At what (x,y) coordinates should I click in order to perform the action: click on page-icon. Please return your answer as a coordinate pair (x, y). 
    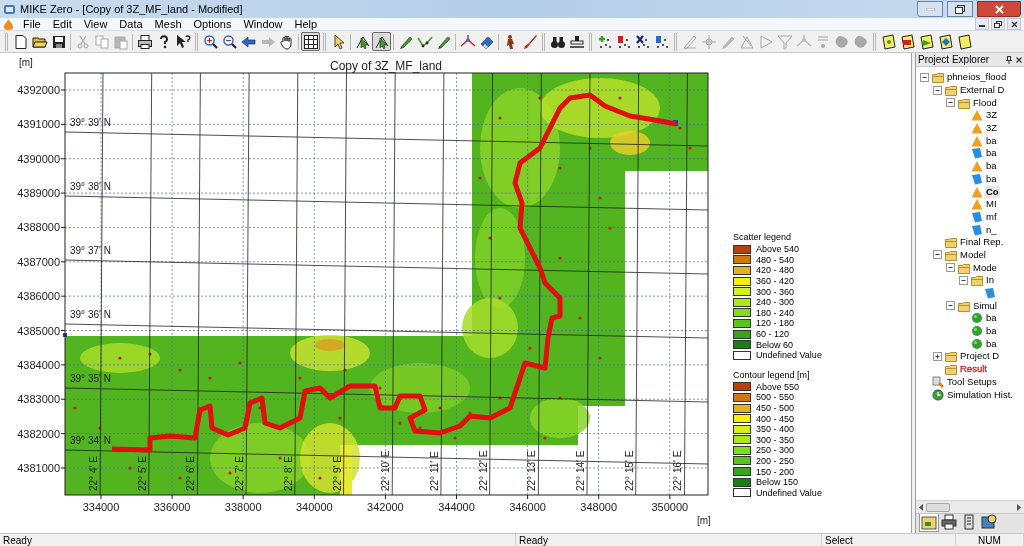
    Looking at the image, I should click on (964, 41).